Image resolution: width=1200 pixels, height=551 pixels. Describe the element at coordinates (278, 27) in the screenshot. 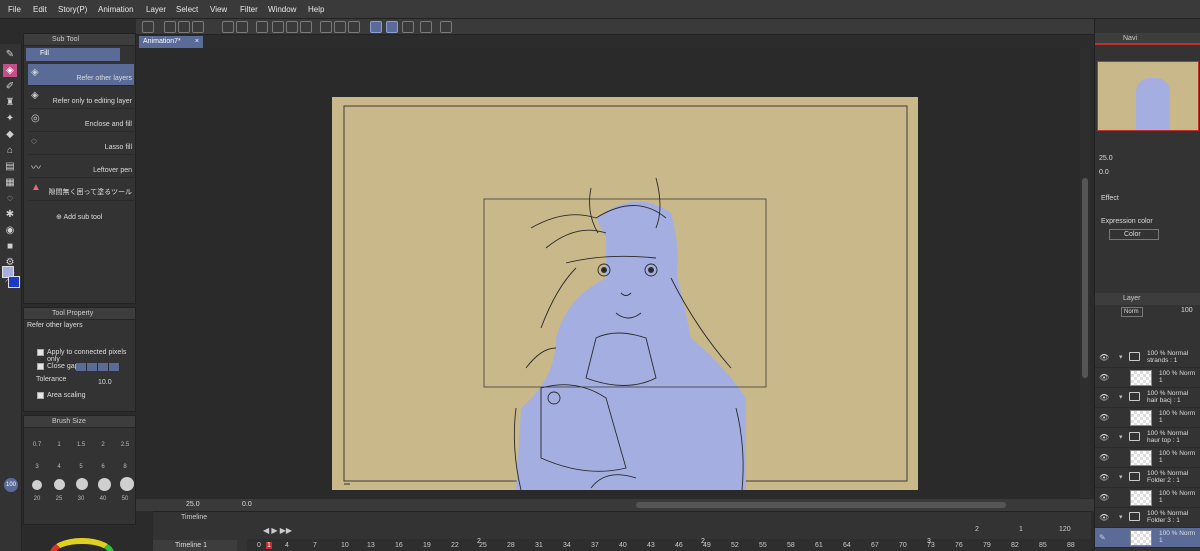

I see `clear-icon` at that location.